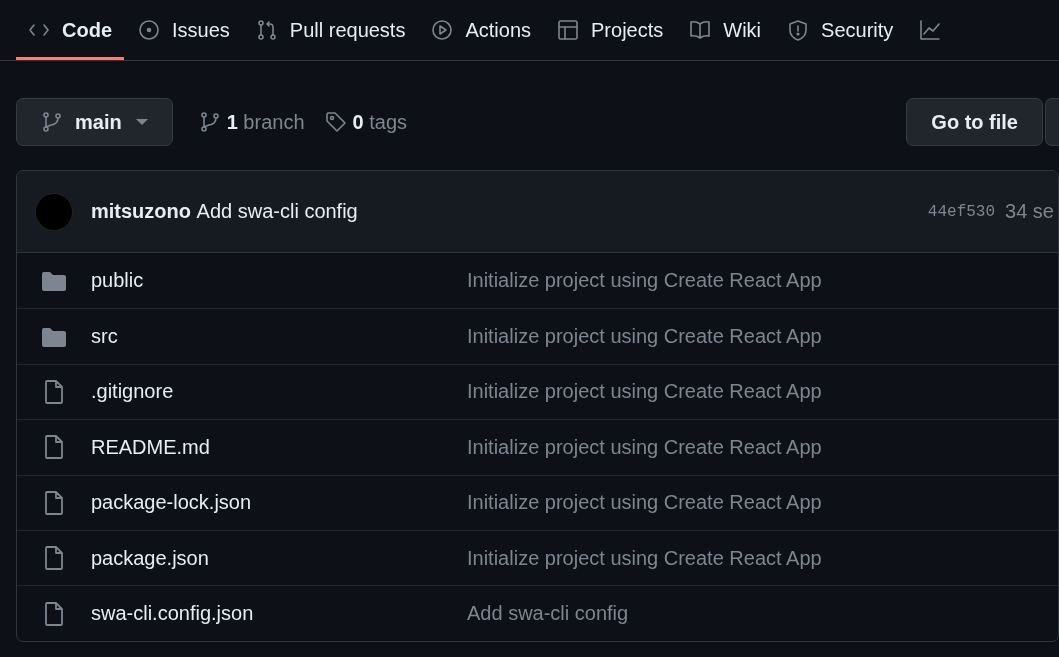  What do you see at coordinates (70, 30) in the screenshot?
I see `nav-tab: Code` at bounding box center [70, 30].